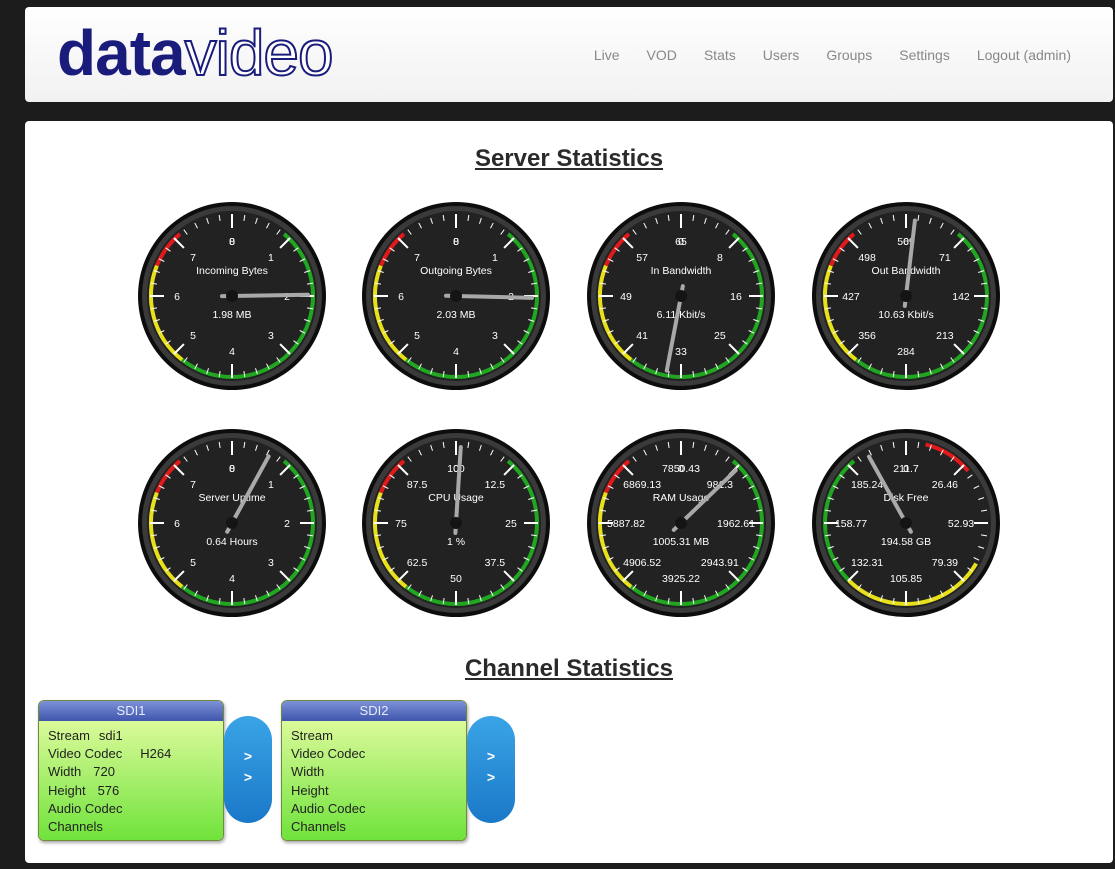 This screenshot has height=869, width=1115. What do you see at coordinates (248, 769) in the screenshot?
I see `channel-sdi1-expand-button: > >` at bounding box center [248, 769].